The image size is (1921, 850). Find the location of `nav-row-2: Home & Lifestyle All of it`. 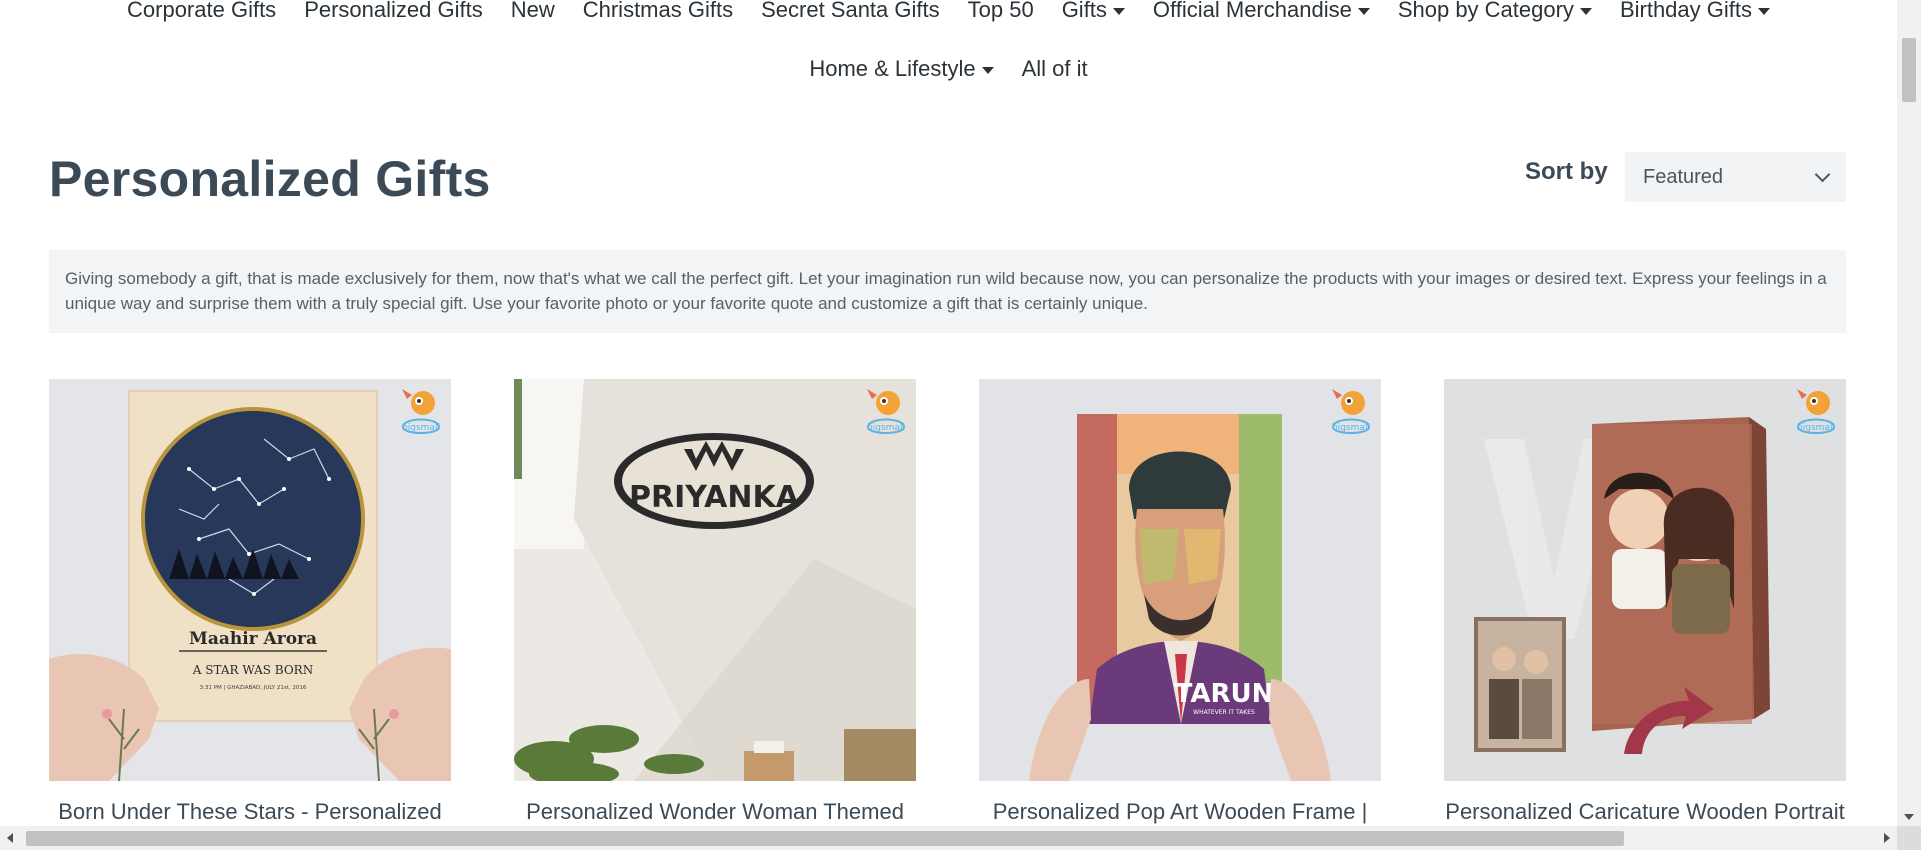

nav-row-2: Home & Lifestyle All of it is located at coordinates (948, 69).